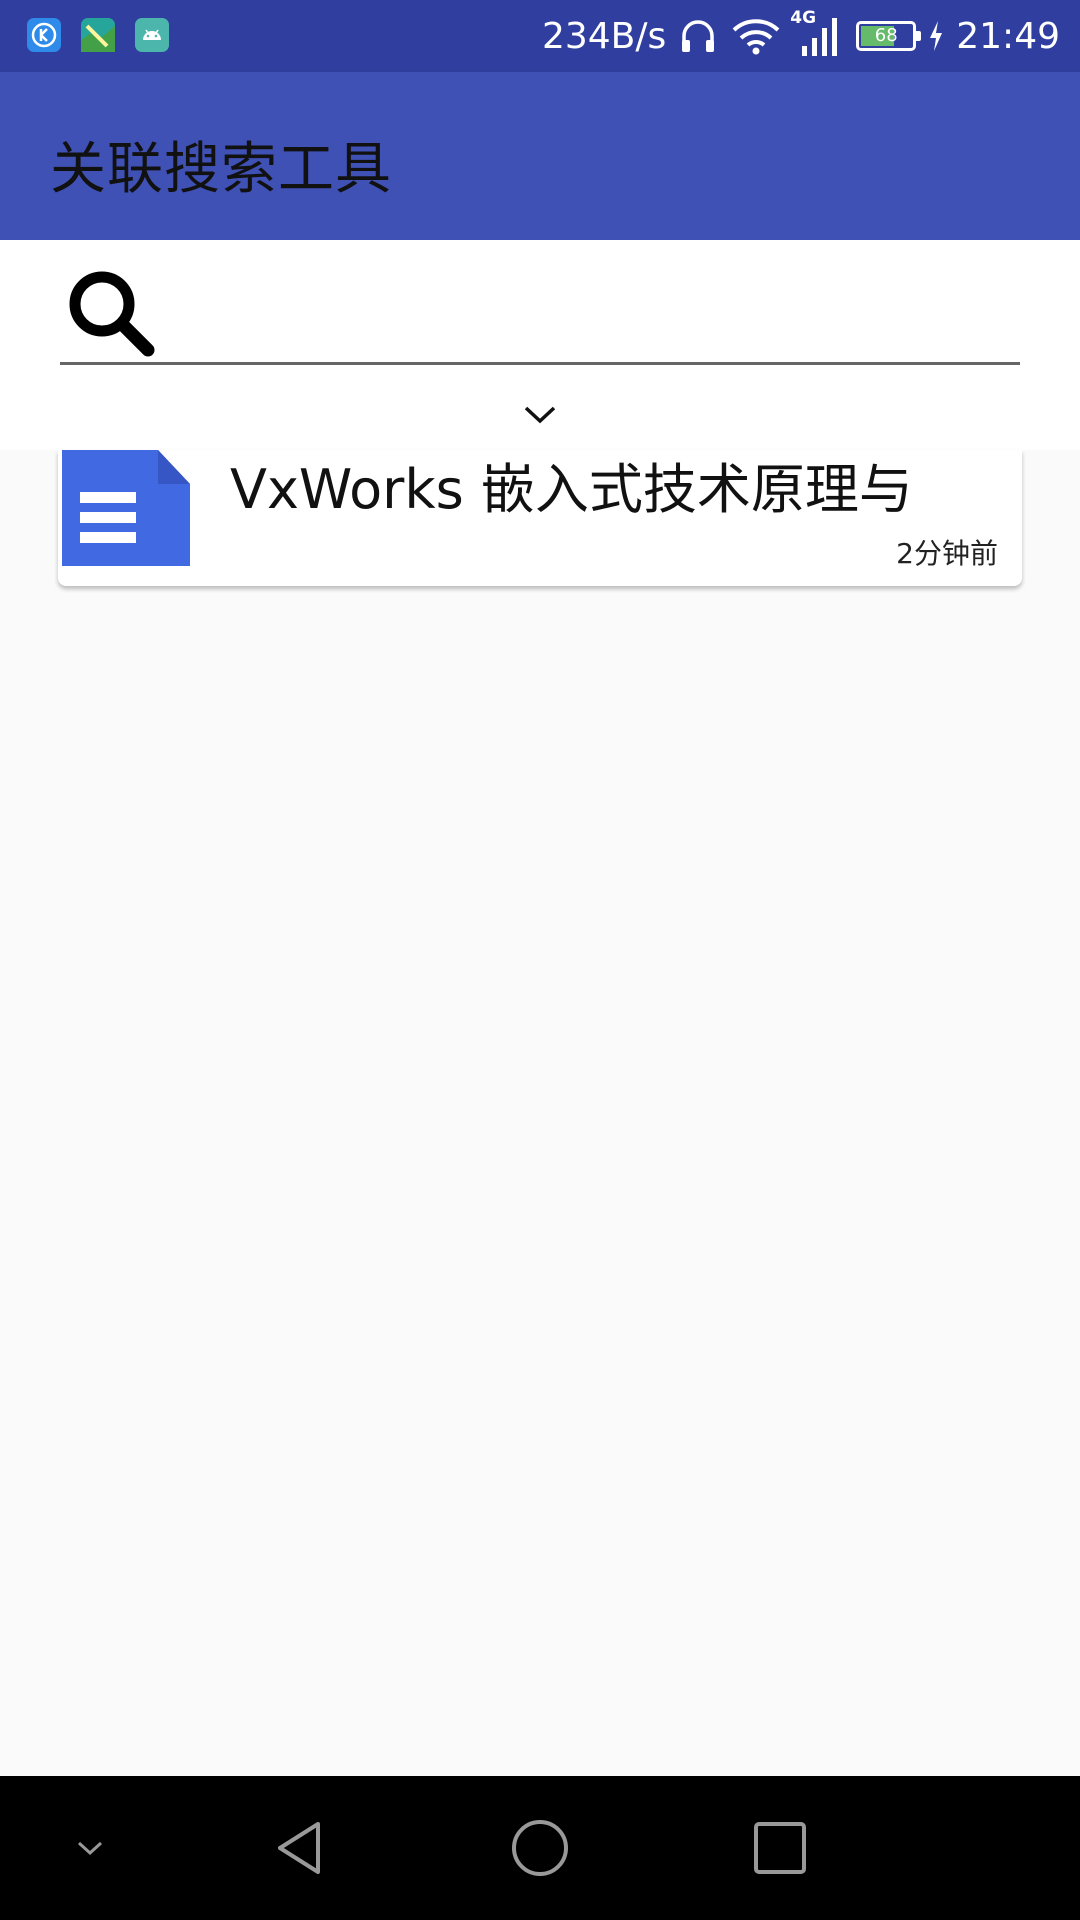 This screenshot has width=1080, height=1920. I want to click on battery-level-text: 68, so click(886, 35).